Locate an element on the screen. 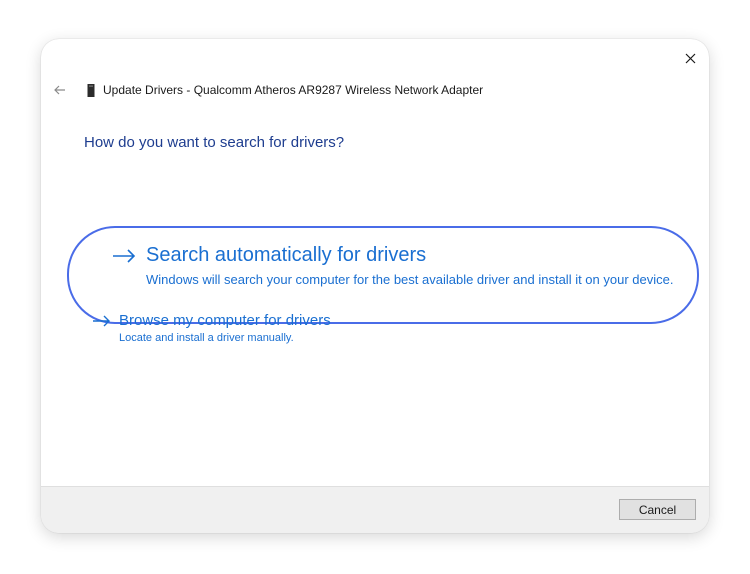 This screenshot has height=574, width=750. dialog-footer: Cancel is located at coordinates (375, 509).